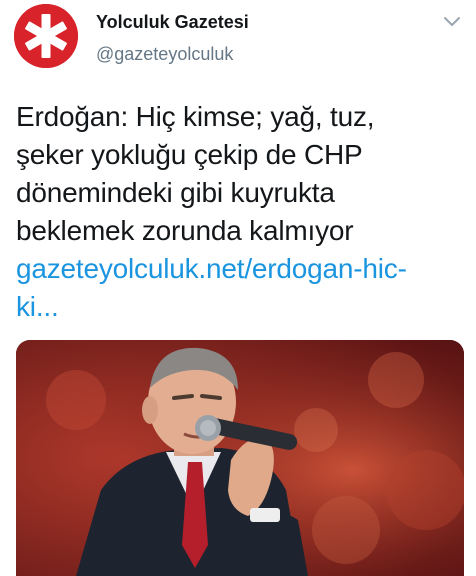  I want to click on tweet-text-line: Erdoğan: Hiç kimse; yağ, tuz,, so click(195, 116).